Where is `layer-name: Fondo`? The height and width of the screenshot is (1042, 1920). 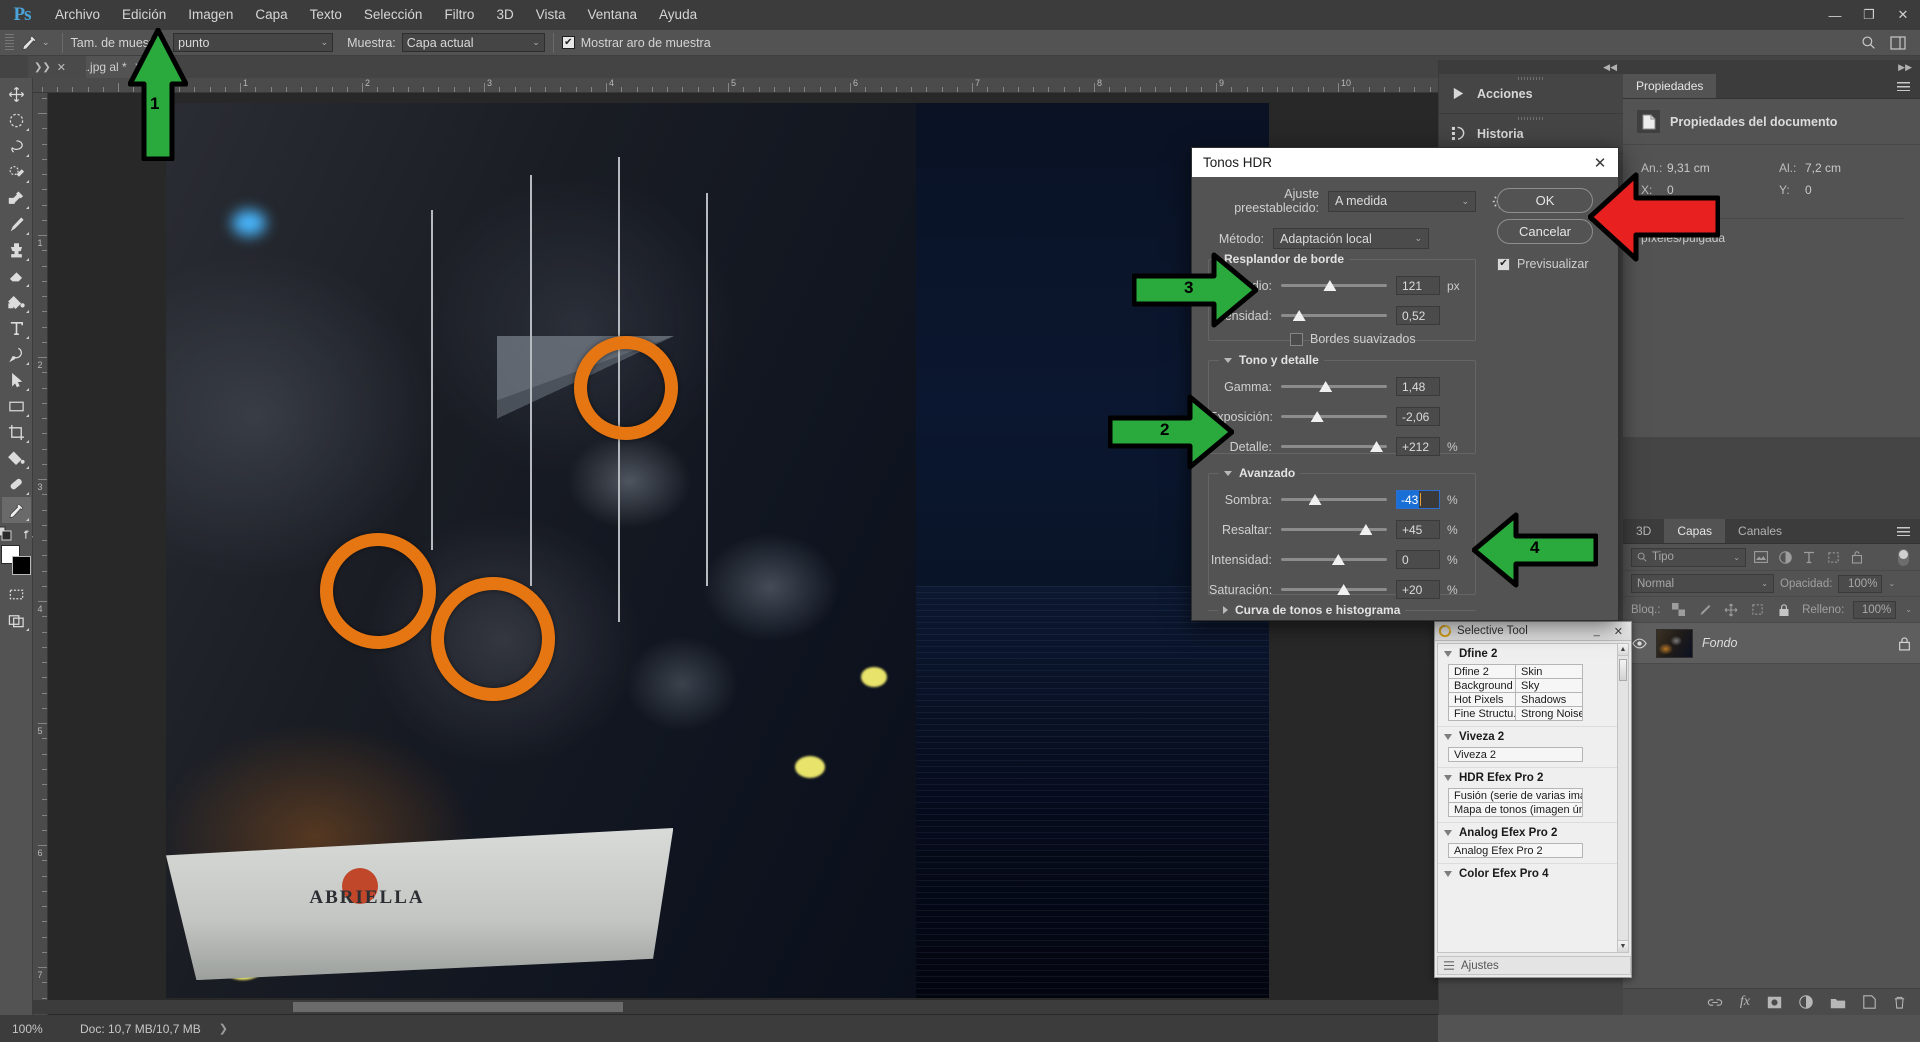
layer-name: Fondo is located at coordinates (1719, 643).